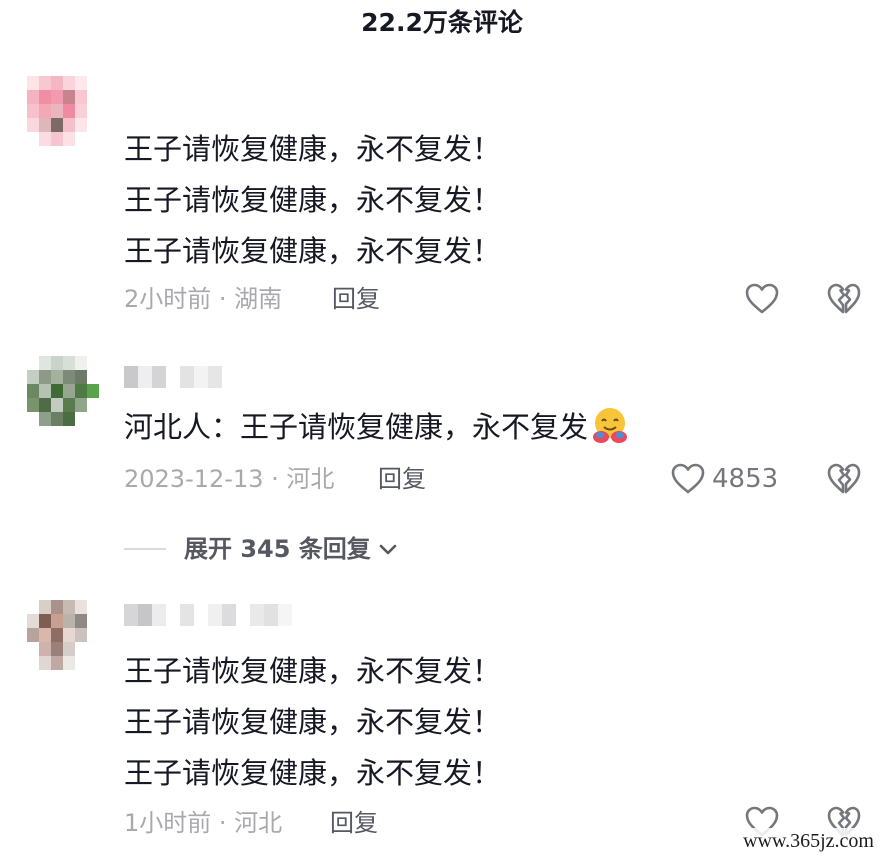  I want to click on like-button: 4853, so click(724, 479).